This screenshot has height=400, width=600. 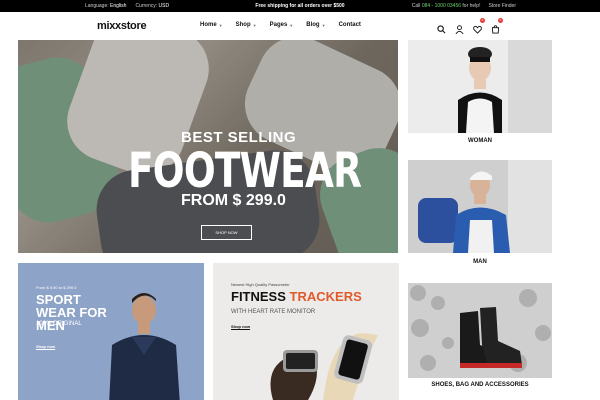 I want to click on nav-item-contact: Contact, so click(x=350, y=25).